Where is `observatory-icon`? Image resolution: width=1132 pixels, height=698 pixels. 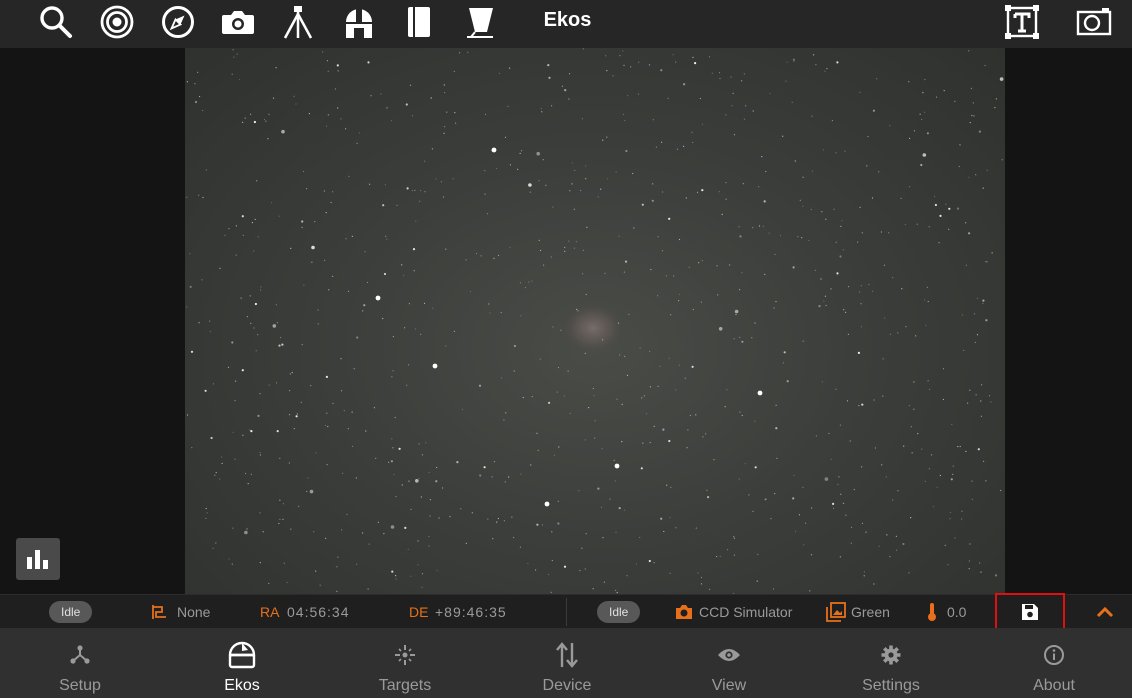
observatory-icon is located at coordinates (359, 22).